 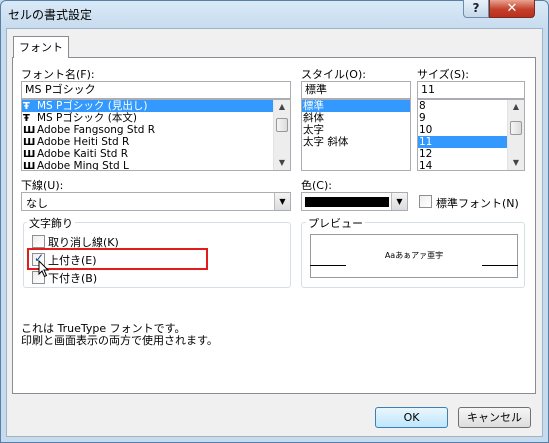 I want to click on list-item-label: MS Pゴシック (見出し), so click(x=92, y=106).